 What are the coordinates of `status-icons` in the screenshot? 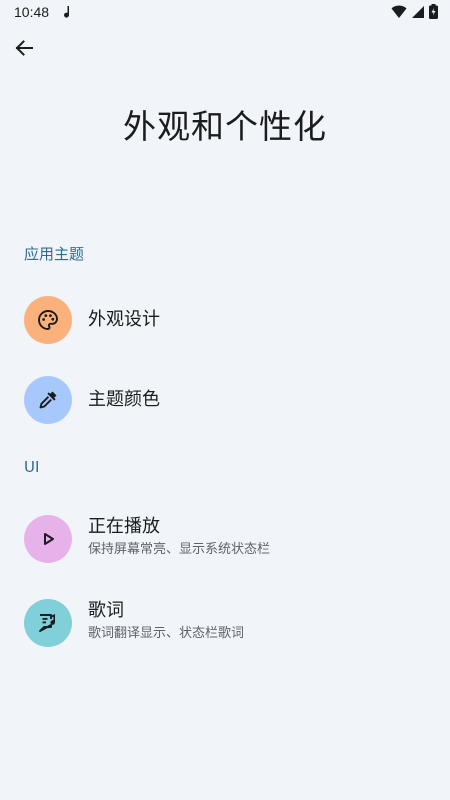 It's located at (414, 13).